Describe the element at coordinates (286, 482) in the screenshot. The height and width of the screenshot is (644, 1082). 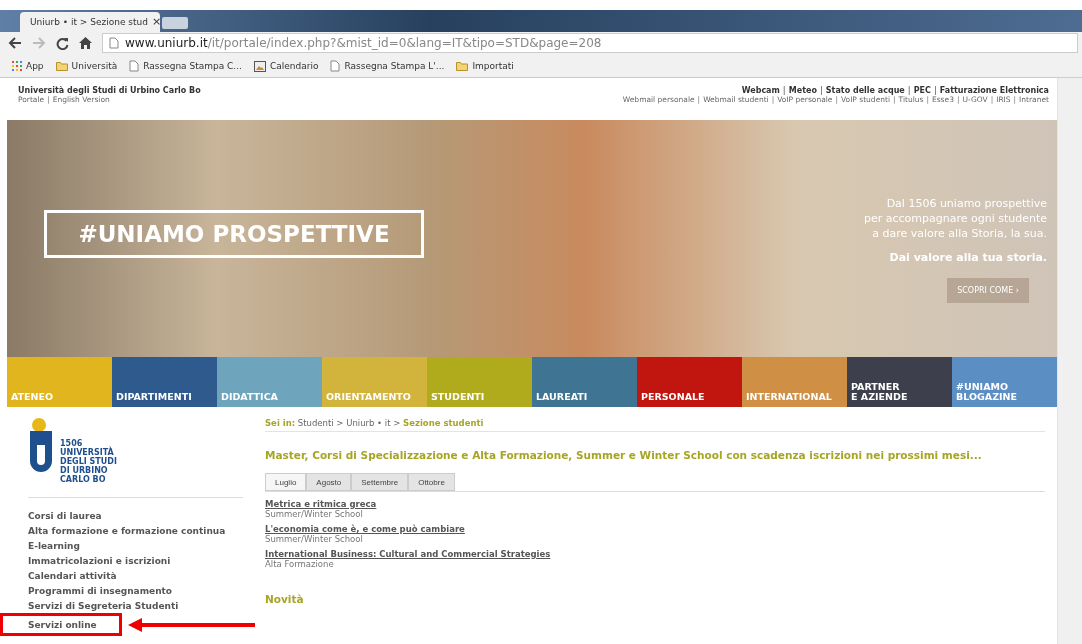
I see `month-tab: Luglio` at that location.